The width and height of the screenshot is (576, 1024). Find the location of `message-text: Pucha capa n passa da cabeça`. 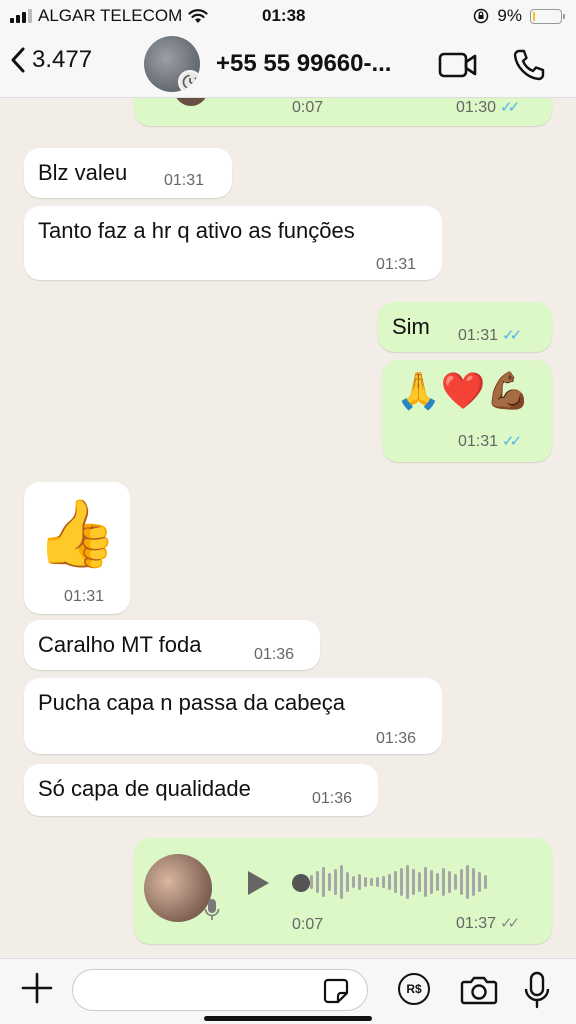

message-text: Pucha capa n passa da cabeça is located at coordinates (192, 702).